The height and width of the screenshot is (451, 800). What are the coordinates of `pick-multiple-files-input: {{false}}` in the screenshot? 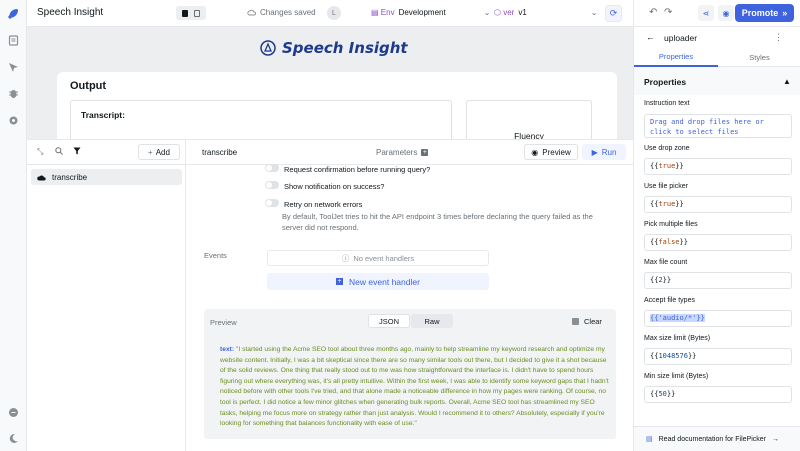 It's located at (718, 242).